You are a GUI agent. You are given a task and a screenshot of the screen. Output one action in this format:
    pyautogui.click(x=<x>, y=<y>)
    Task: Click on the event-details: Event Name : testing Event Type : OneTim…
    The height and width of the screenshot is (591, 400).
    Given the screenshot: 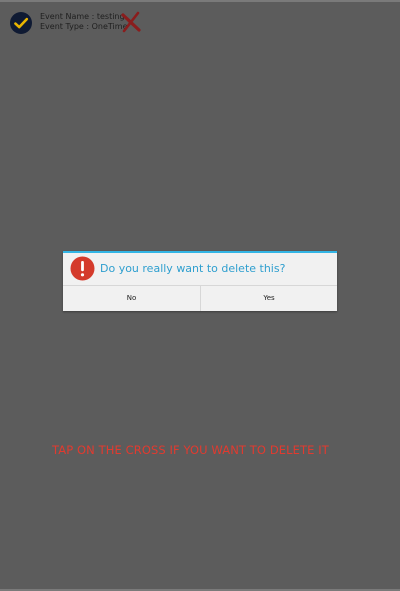 What is the action you would take?
    pyautogui.click(x=84, y=22)
    